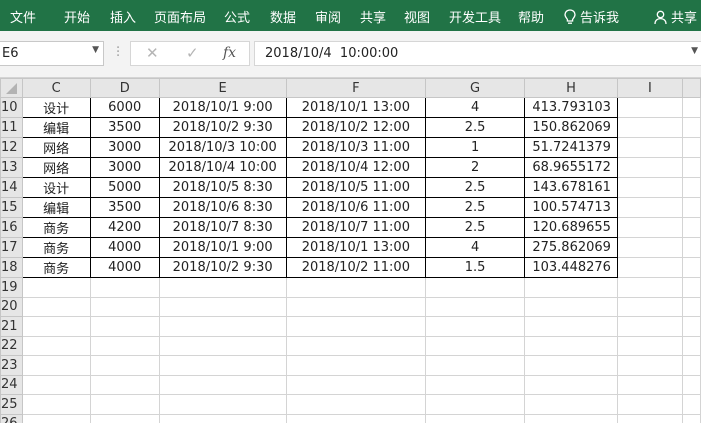  Describe the element at coordinates (356, 167) in the screenshot. I see `cell: 2018/10/4 12:00` at that location.